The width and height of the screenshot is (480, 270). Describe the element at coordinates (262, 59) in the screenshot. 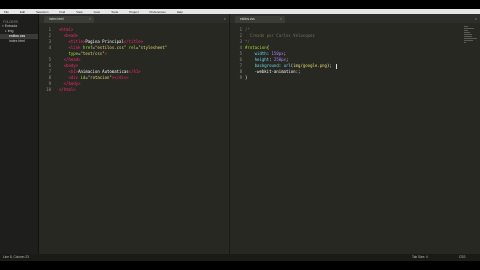

I see `code-token: height` at that location.